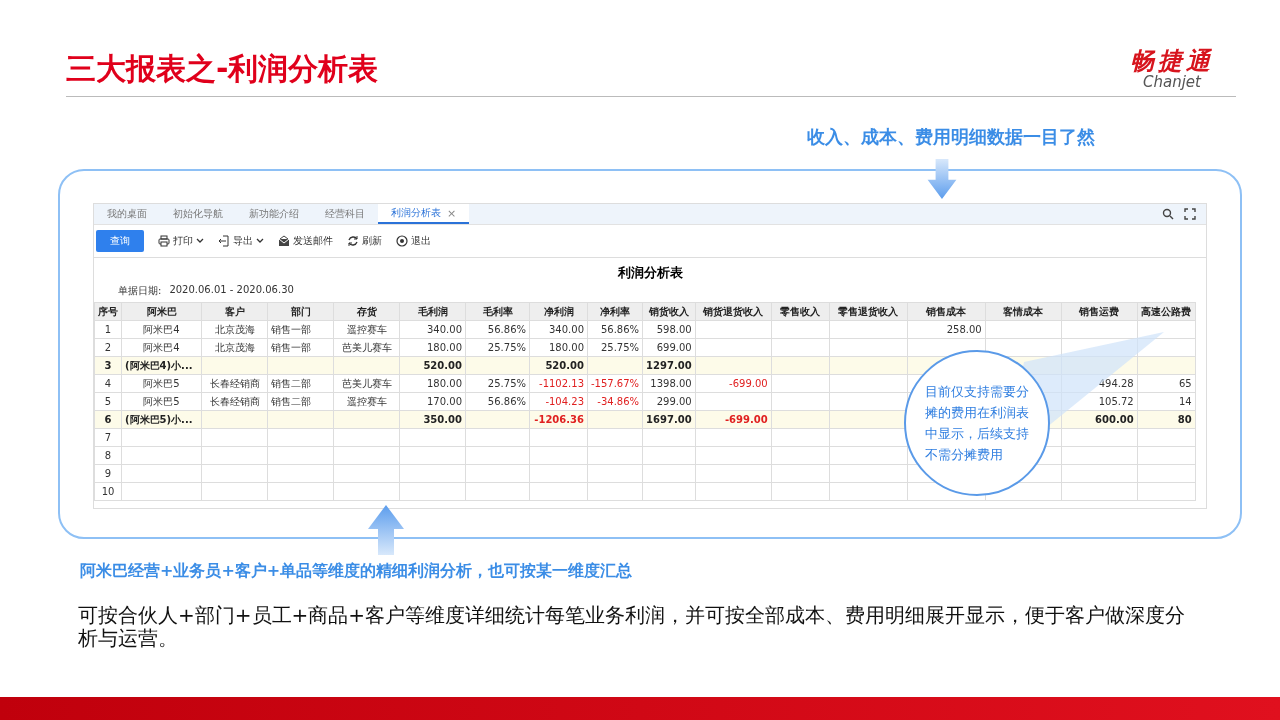 This screenshot has width=1280, height=720. Describe the element at coordinates (108, 329) in the screenshot. I see `table-cell: 1` at that location.